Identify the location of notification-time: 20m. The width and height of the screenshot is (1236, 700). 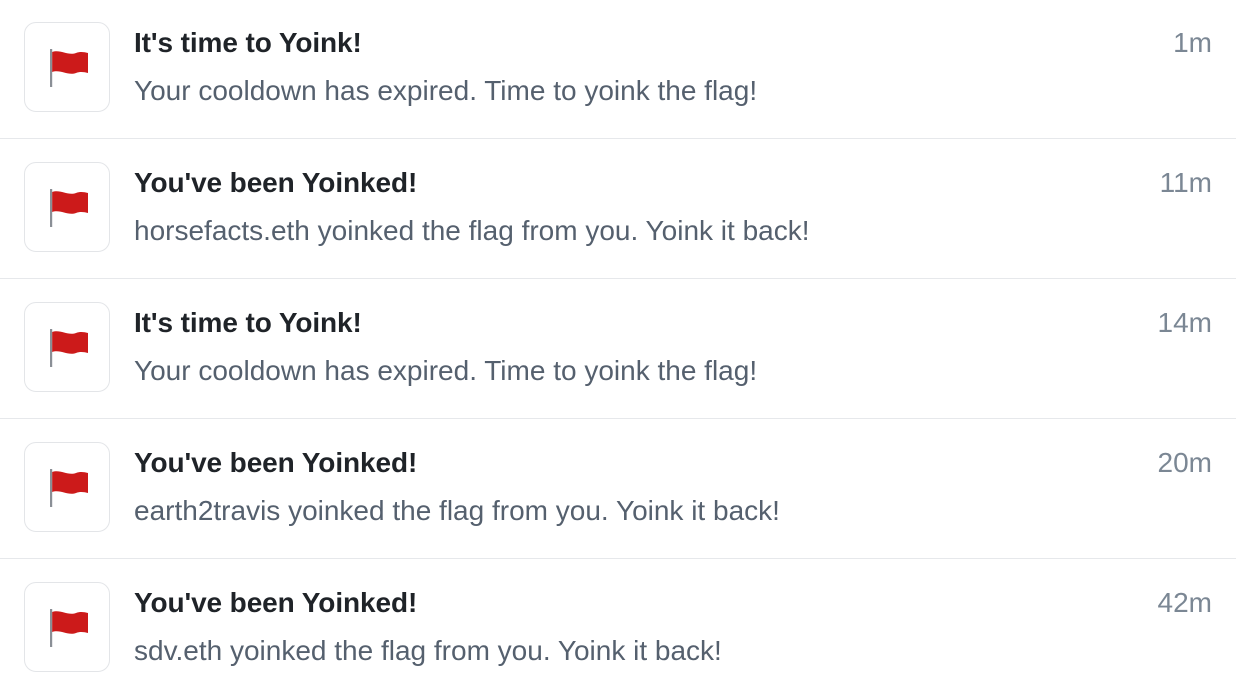
(1184, 462).